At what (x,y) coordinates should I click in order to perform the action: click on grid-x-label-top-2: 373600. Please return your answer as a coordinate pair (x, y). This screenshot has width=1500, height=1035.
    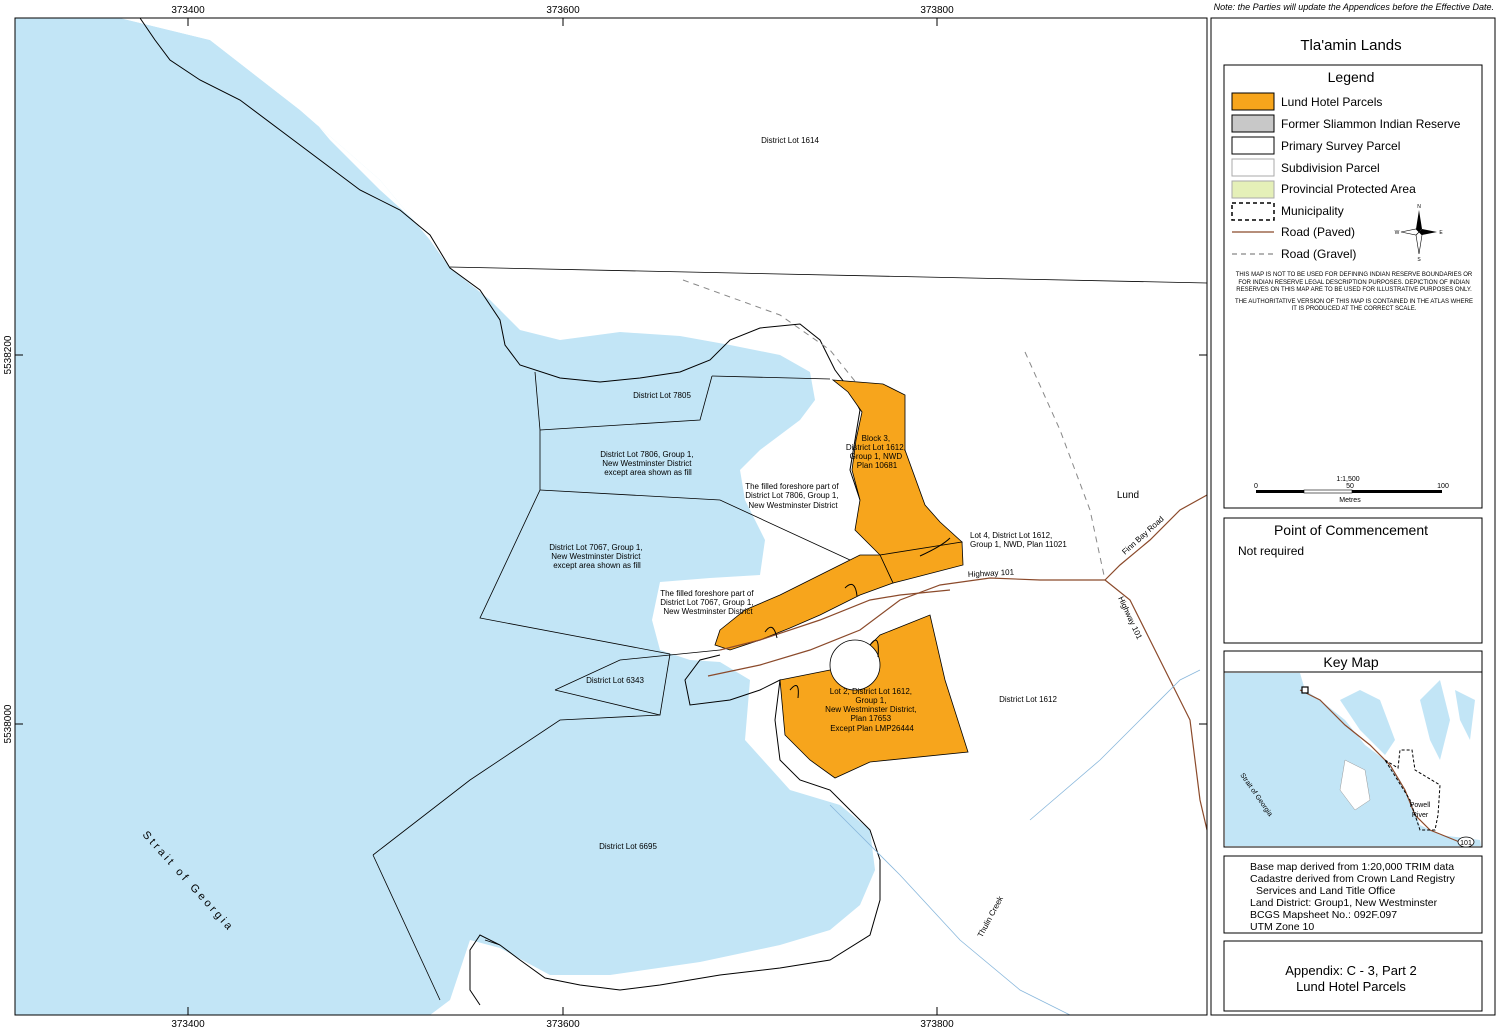
    Looking at the image, I should click on (563, 10).